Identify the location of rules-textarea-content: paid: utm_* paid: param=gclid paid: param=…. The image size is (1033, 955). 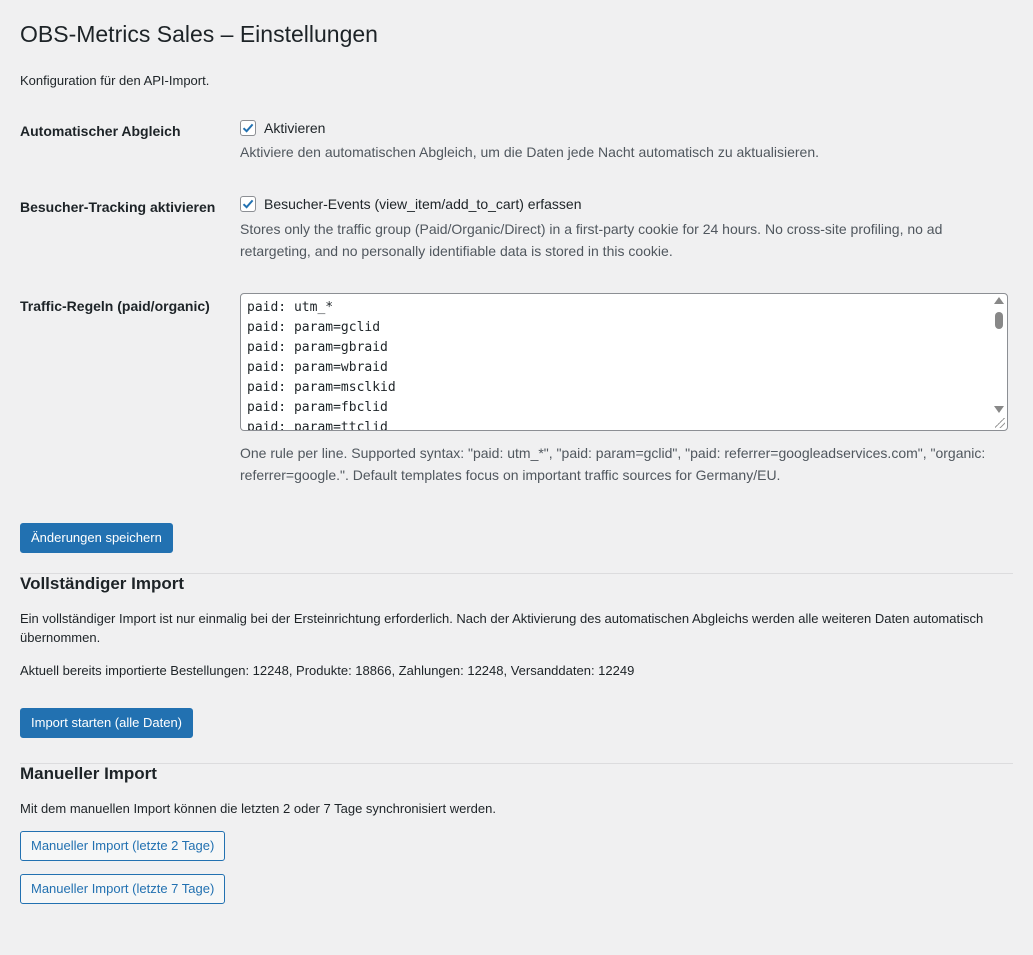
(624, 363).